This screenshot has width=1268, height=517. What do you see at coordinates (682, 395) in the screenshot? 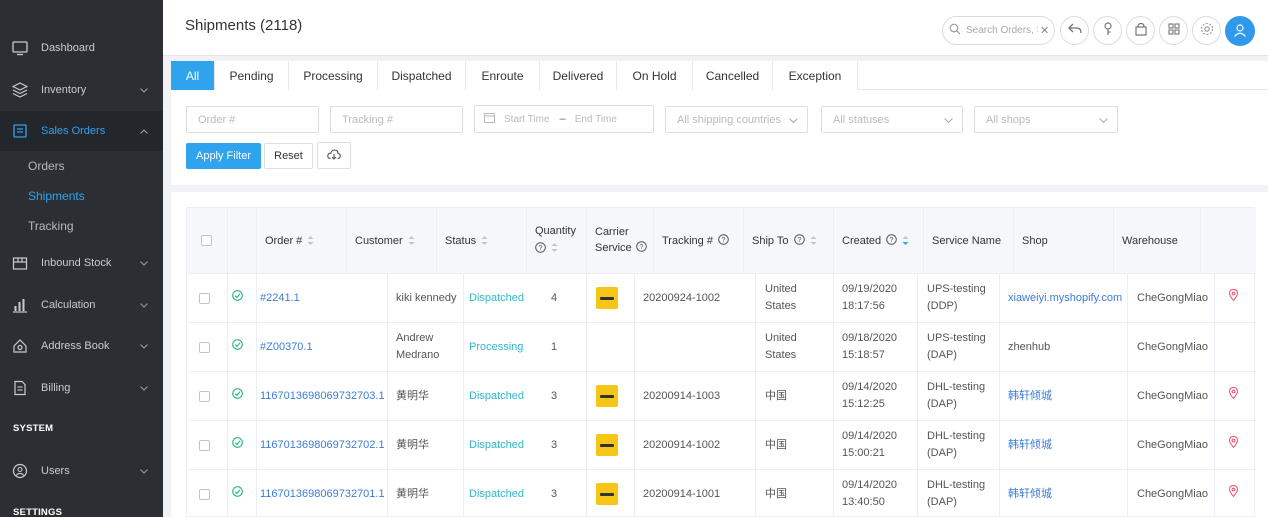
I see `tracking-number: 20200914-1003` at bounding box center [682, 395].